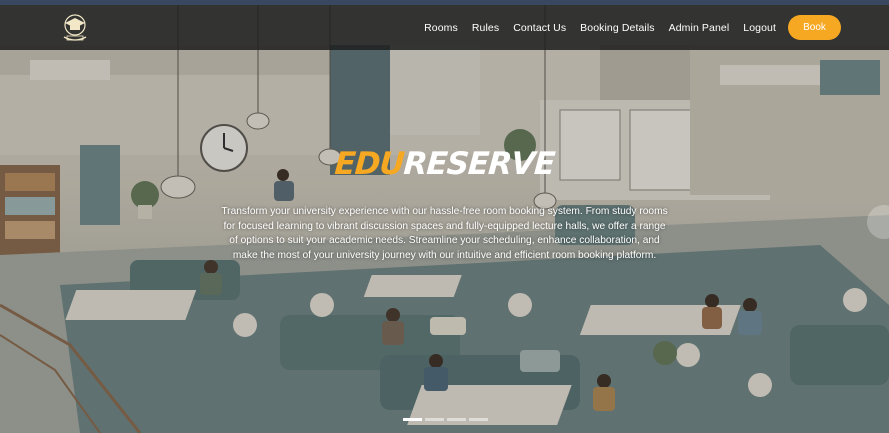 The width and height of the screenshot is (889, 433). What do you see at coordinates (485, 28) in the screenshot?
I see `nav-rules: Rules` at bounding box center [485, 28].